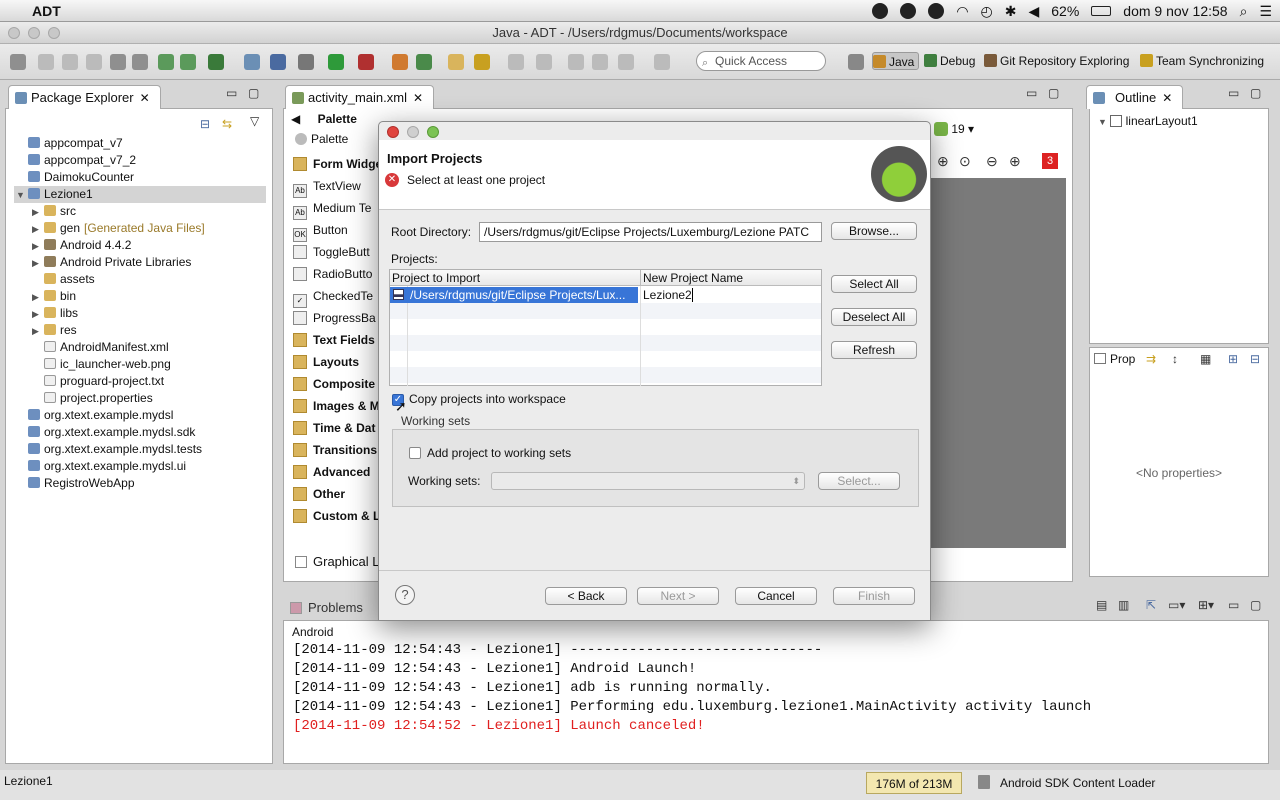  Describe the element at coordinates (320, 230) in the screenshot. I see `palette-widget: OK Button` at that location.